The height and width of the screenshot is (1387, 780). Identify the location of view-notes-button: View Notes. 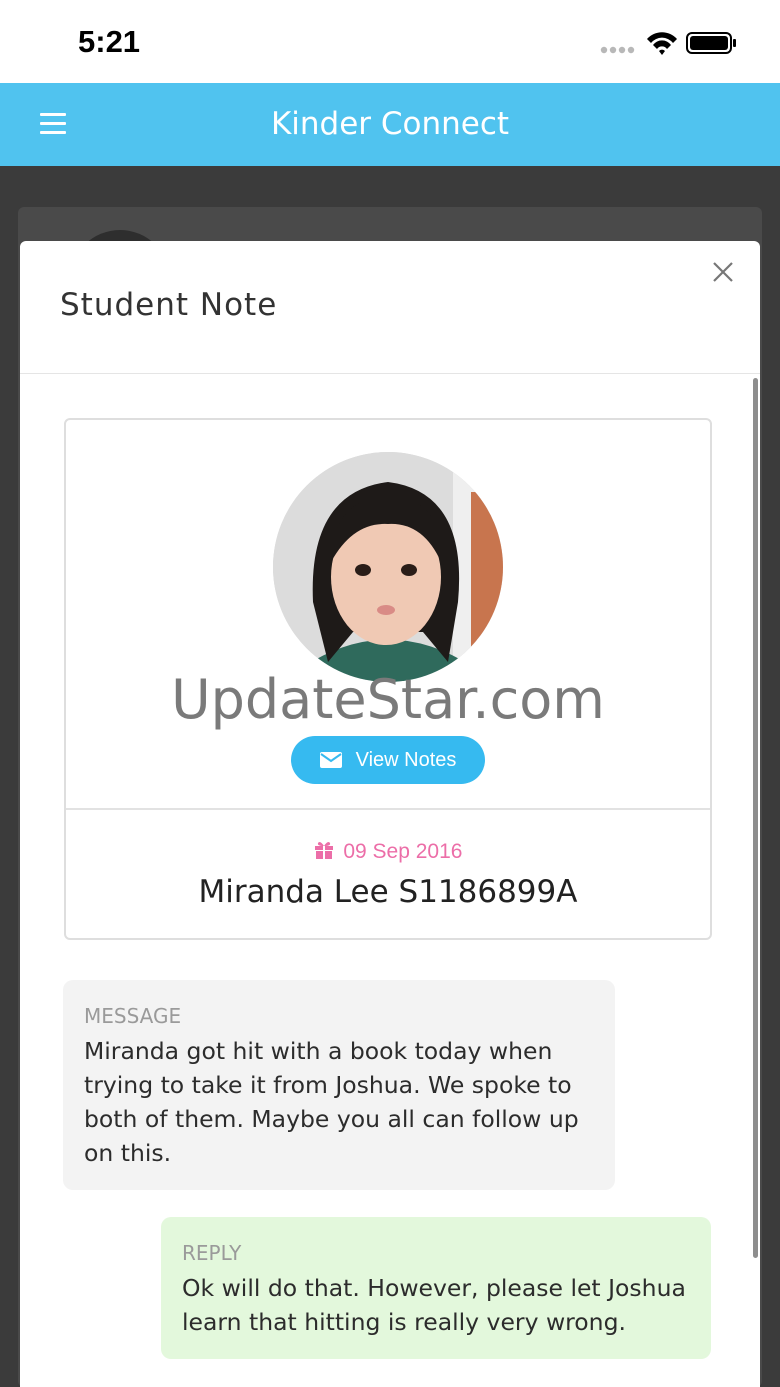
(388, 760).